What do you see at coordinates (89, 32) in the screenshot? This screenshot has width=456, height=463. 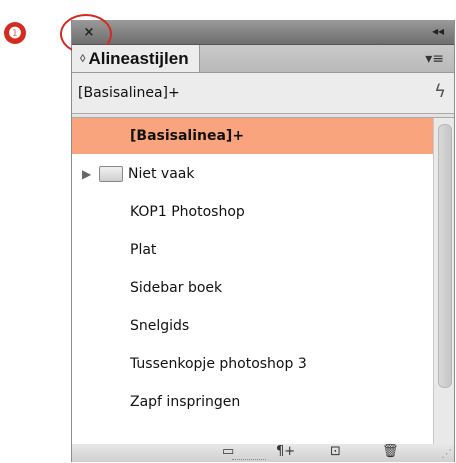 I see `close-icon: ×` at bounding box center [89, 32].